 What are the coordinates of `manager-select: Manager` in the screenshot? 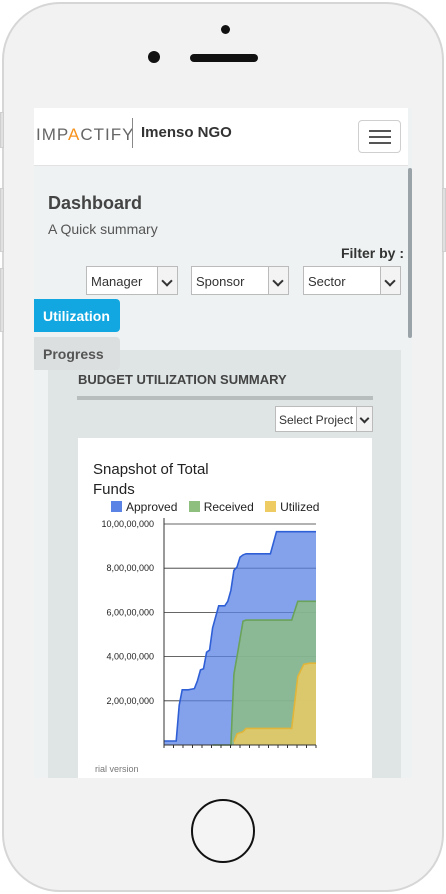 It's located at (132, 280).